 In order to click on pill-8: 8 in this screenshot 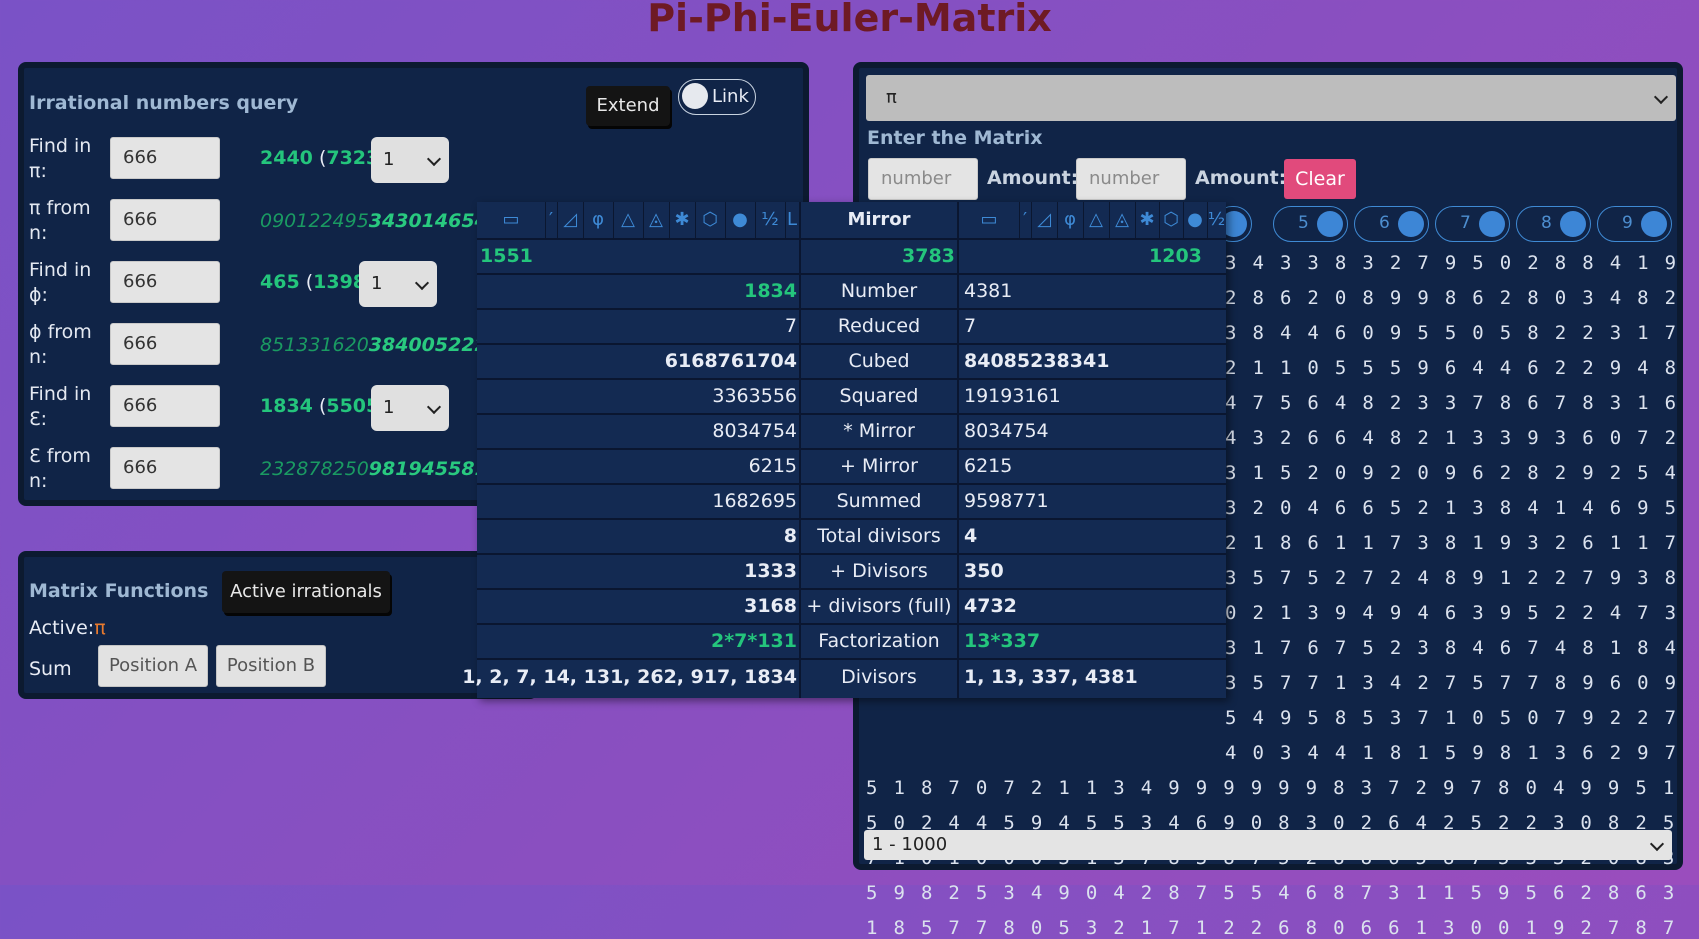, I will do `click(1553, 224)`.